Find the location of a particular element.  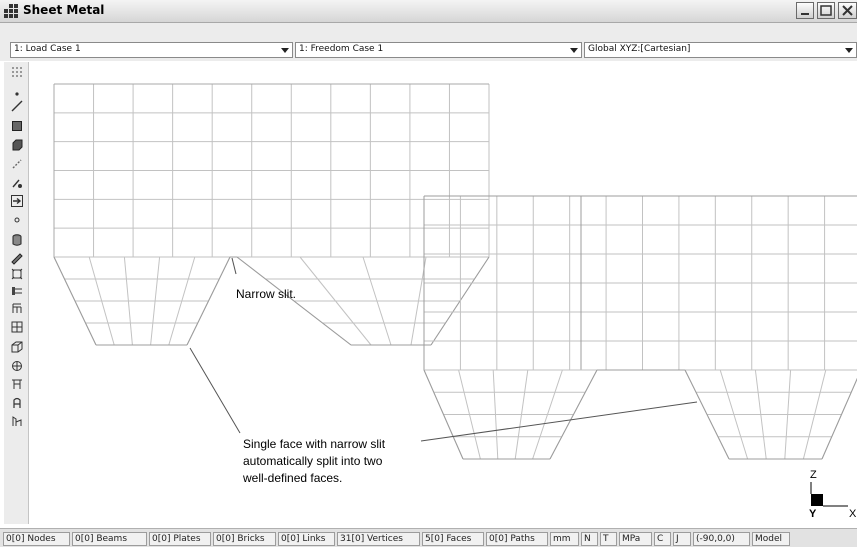

status-item: 0[0] Beams is located at coordinates (109, 539).